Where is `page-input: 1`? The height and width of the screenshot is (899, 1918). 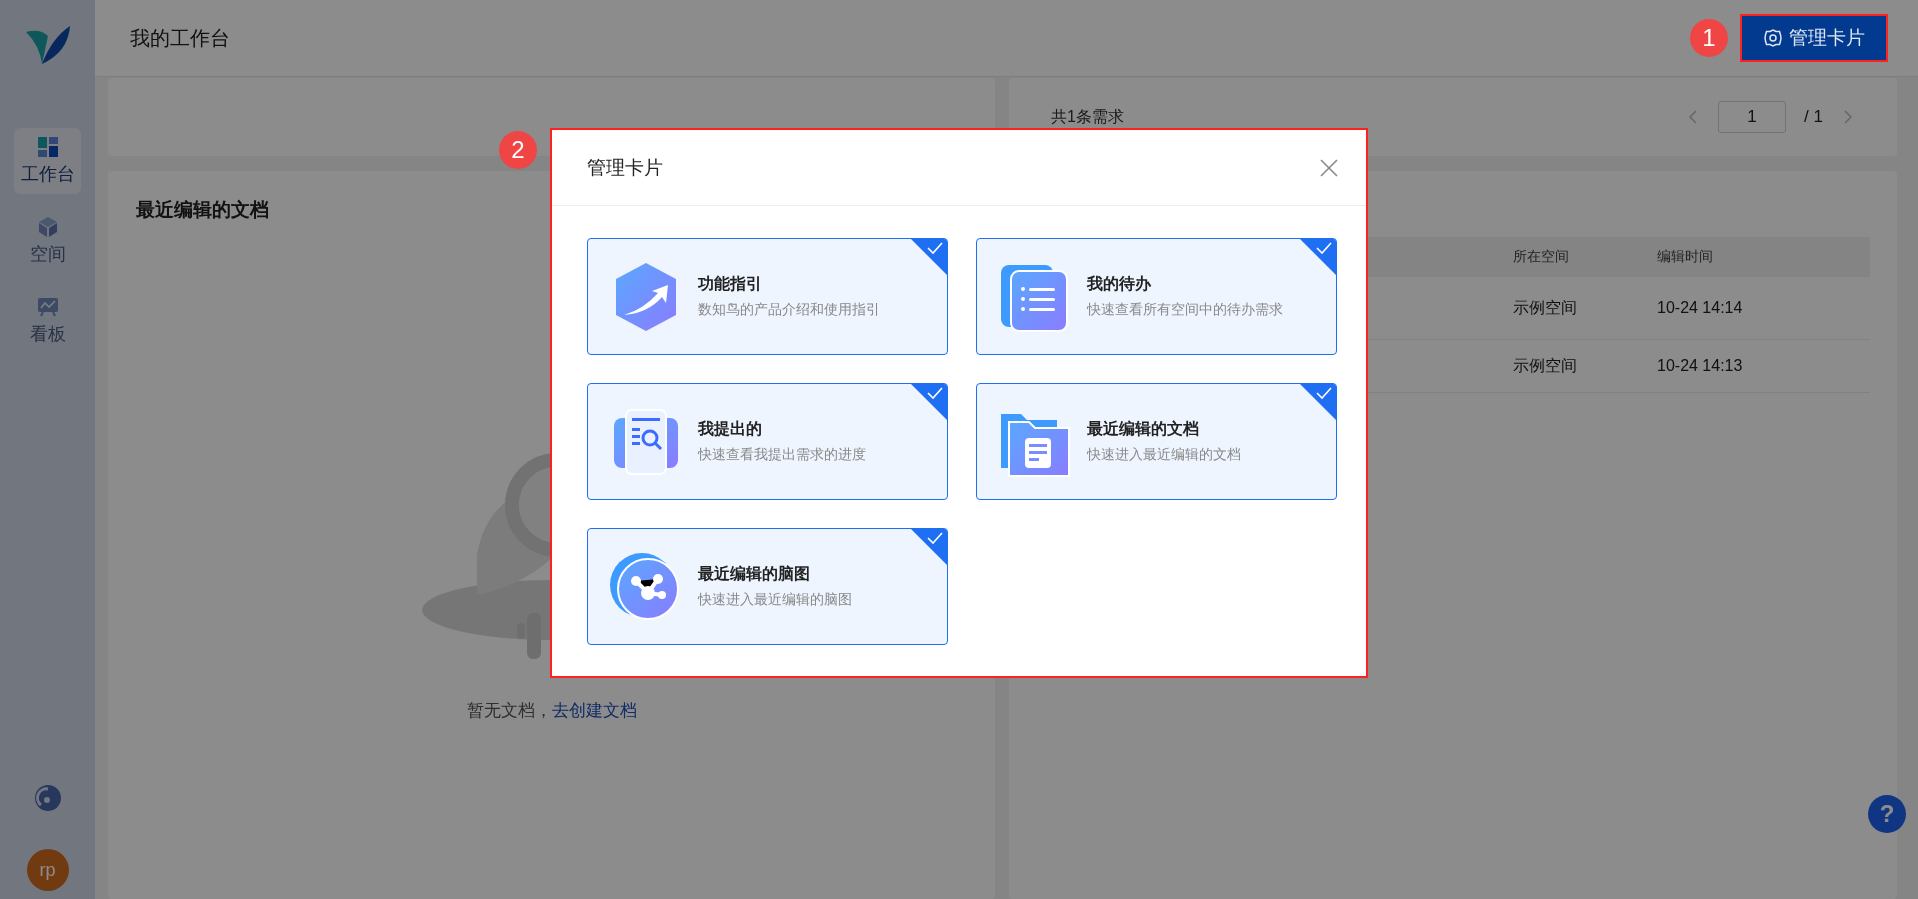 page-input: 1 is located at coordinates (1752, 117).